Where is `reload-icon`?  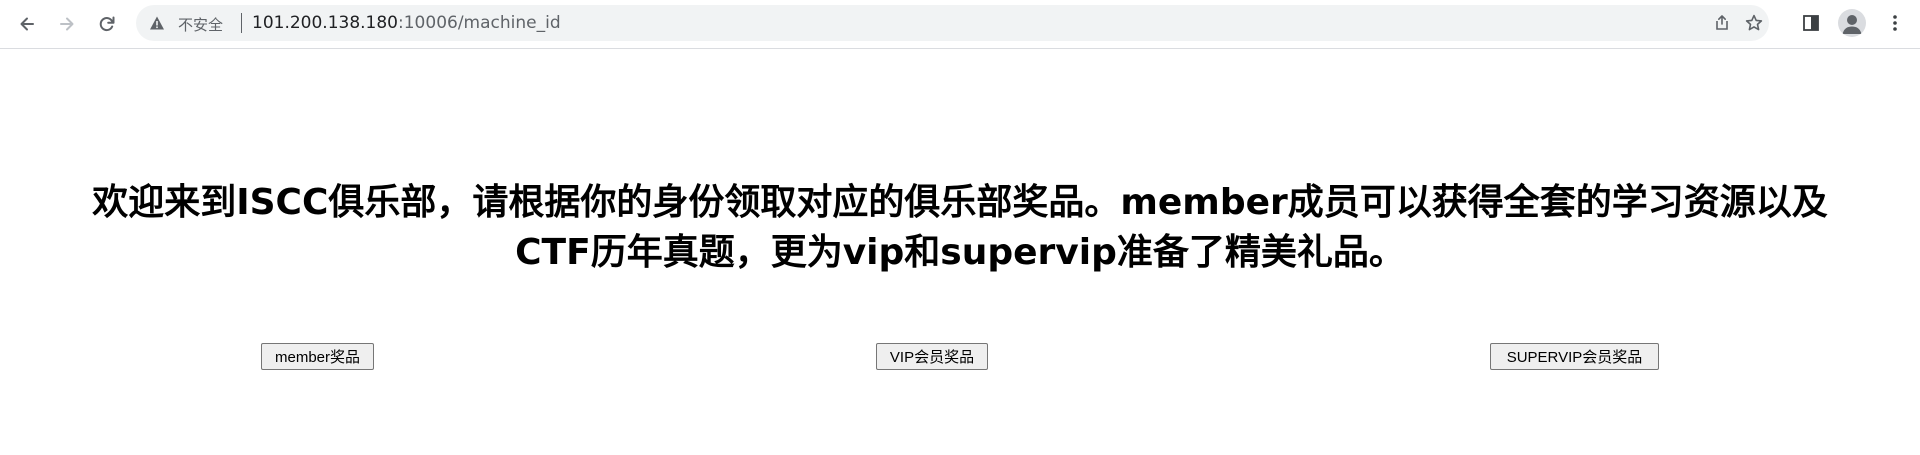 reload-icon is located at coordinates (107, 23).